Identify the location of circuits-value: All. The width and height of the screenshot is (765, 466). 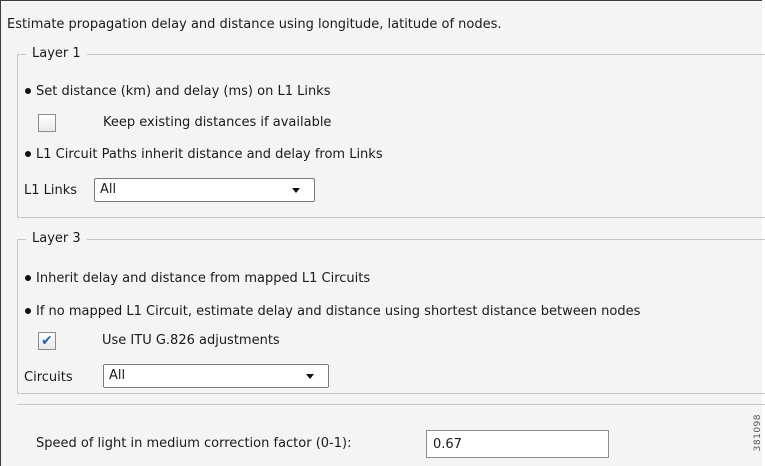
(117, 375).